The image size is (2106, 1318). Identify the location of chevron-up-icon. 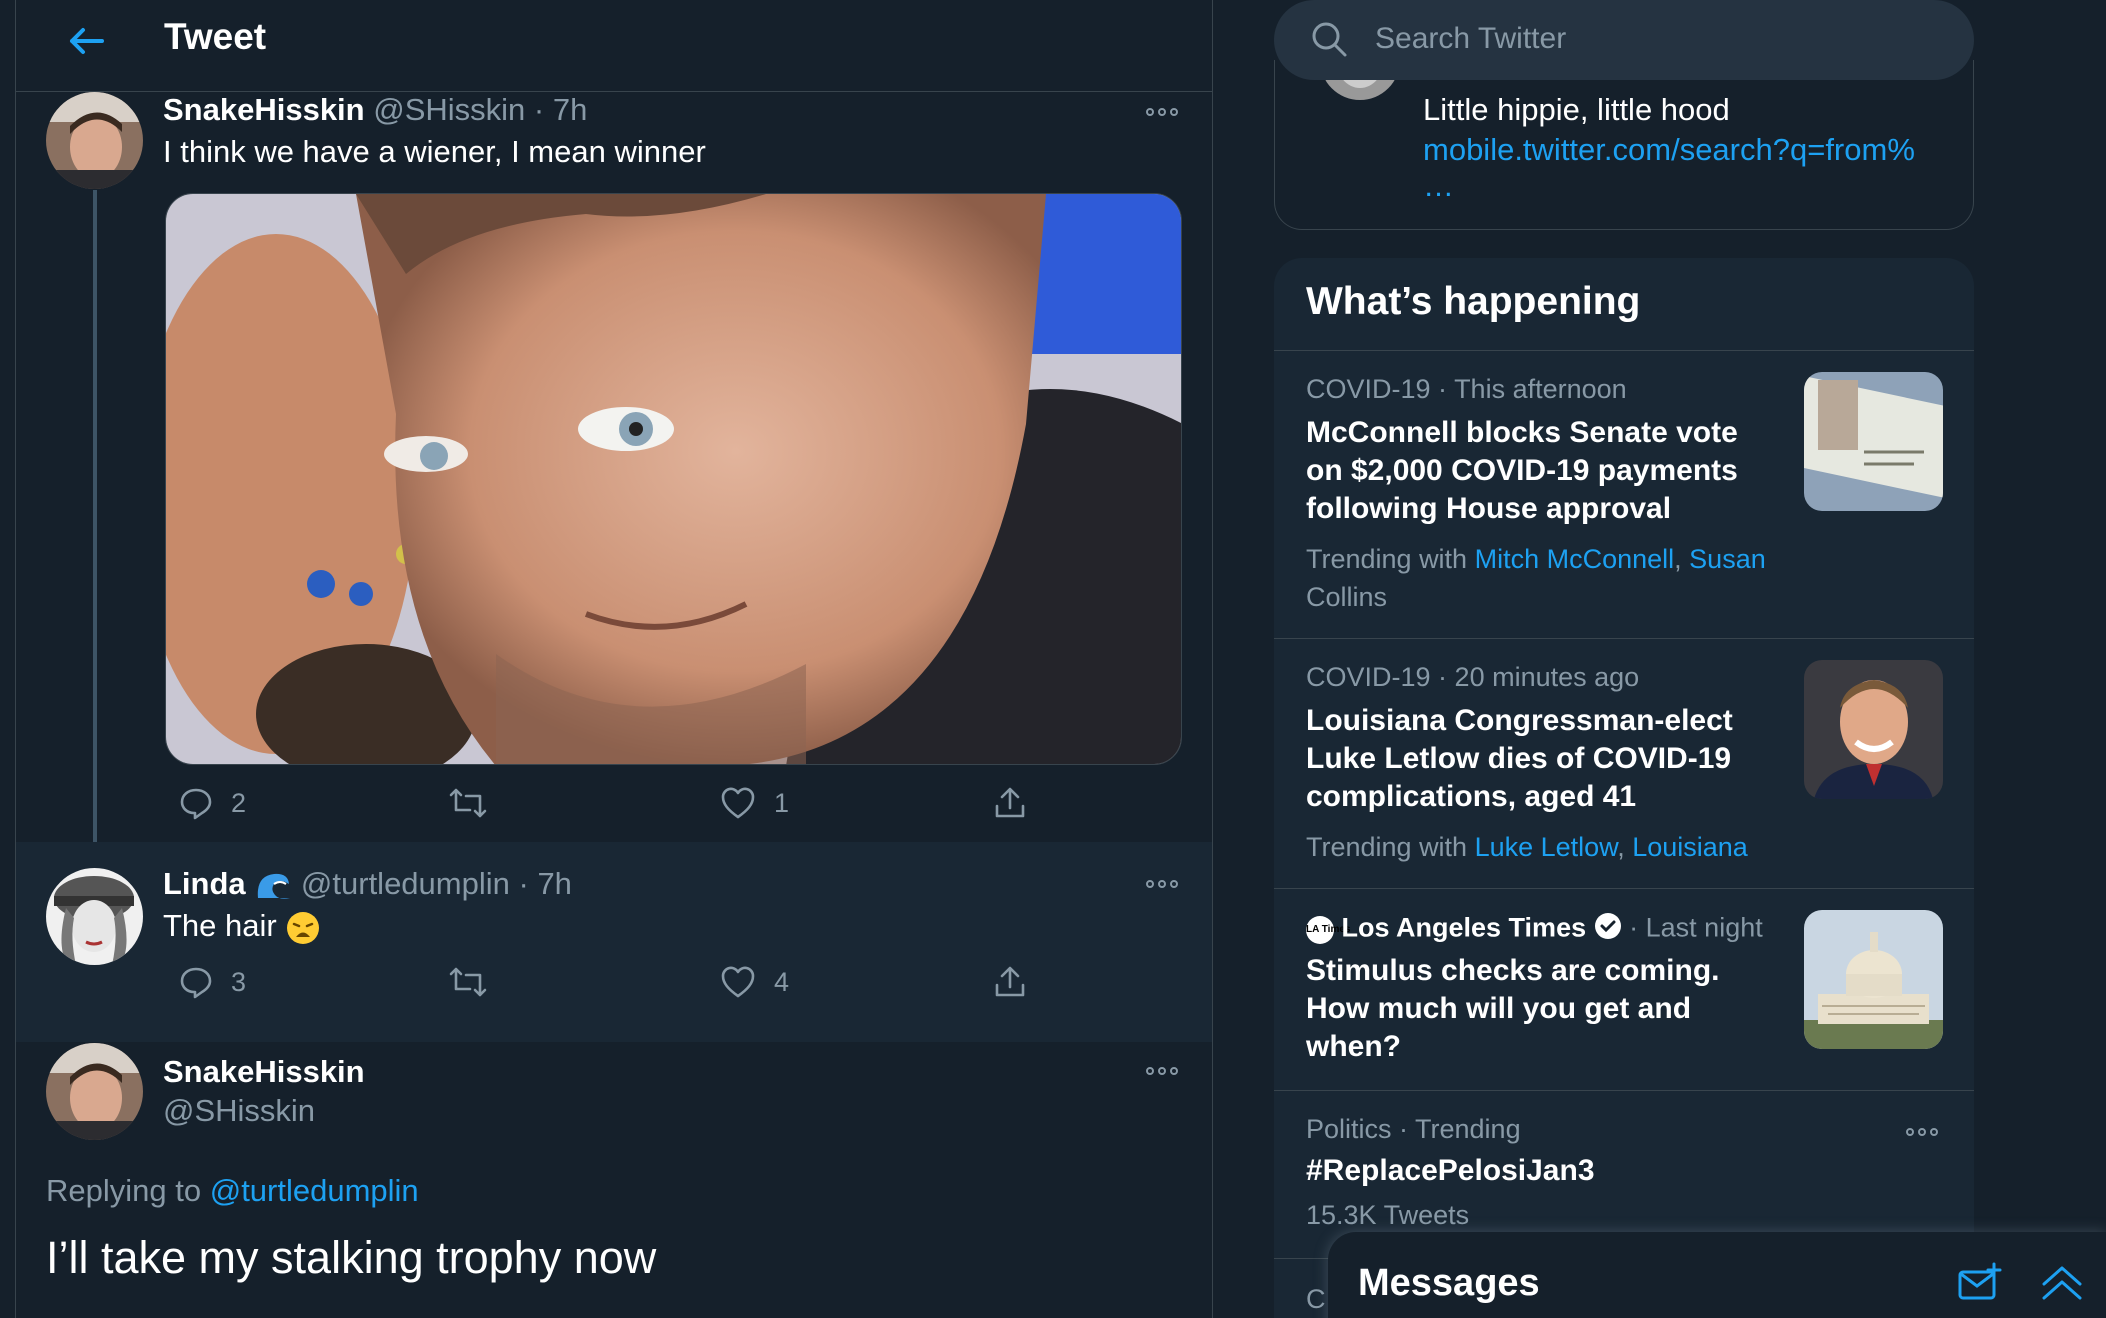
(2062, 1283).